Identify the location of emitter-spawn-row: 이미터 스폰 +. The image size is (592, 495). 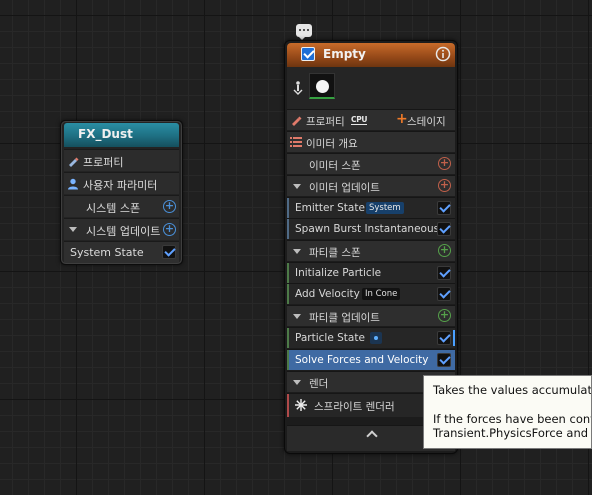
(371, 163).